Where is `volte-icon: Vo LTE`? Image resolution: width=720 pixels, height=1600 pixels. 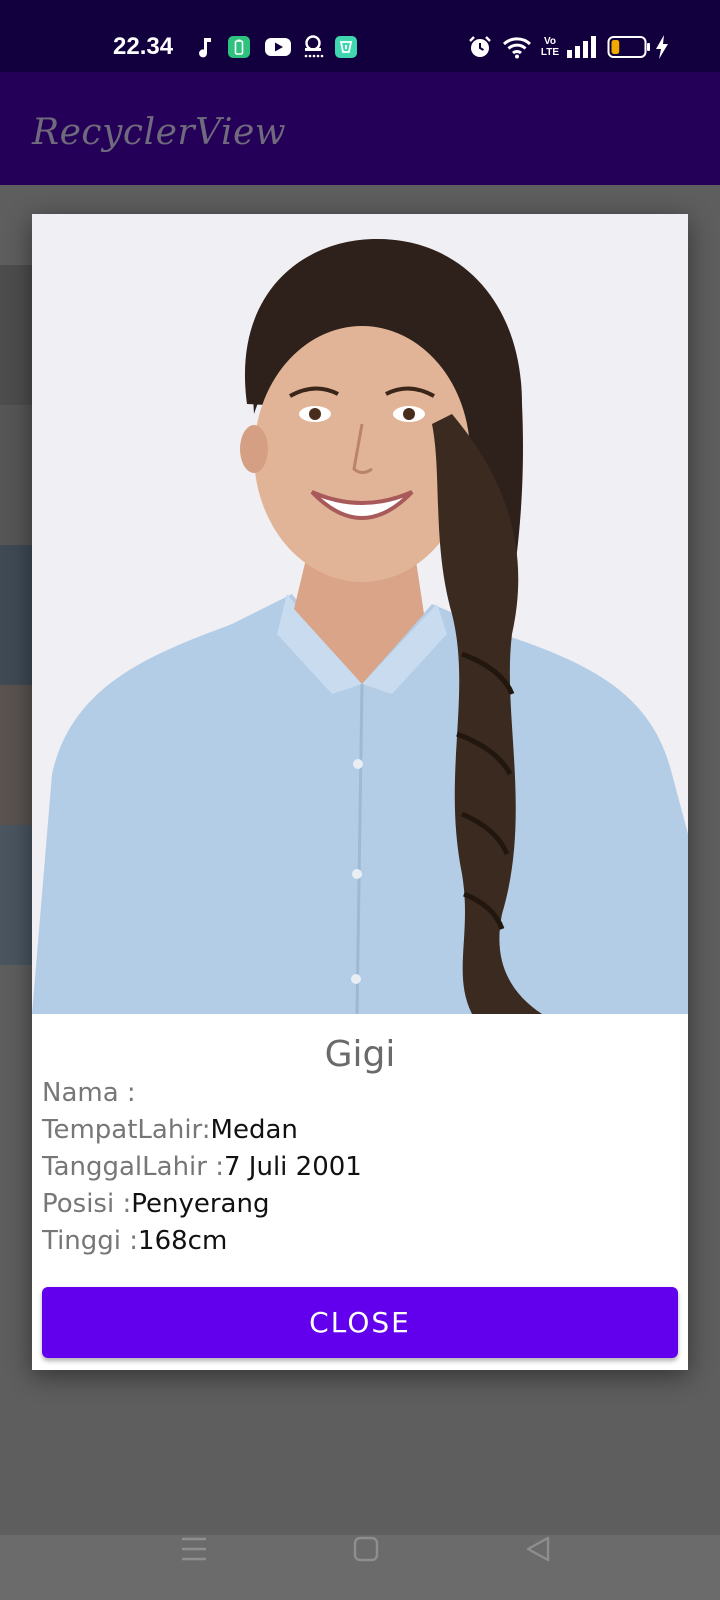
volte-icon: Vo LTE is located at coordinates (550, 47).